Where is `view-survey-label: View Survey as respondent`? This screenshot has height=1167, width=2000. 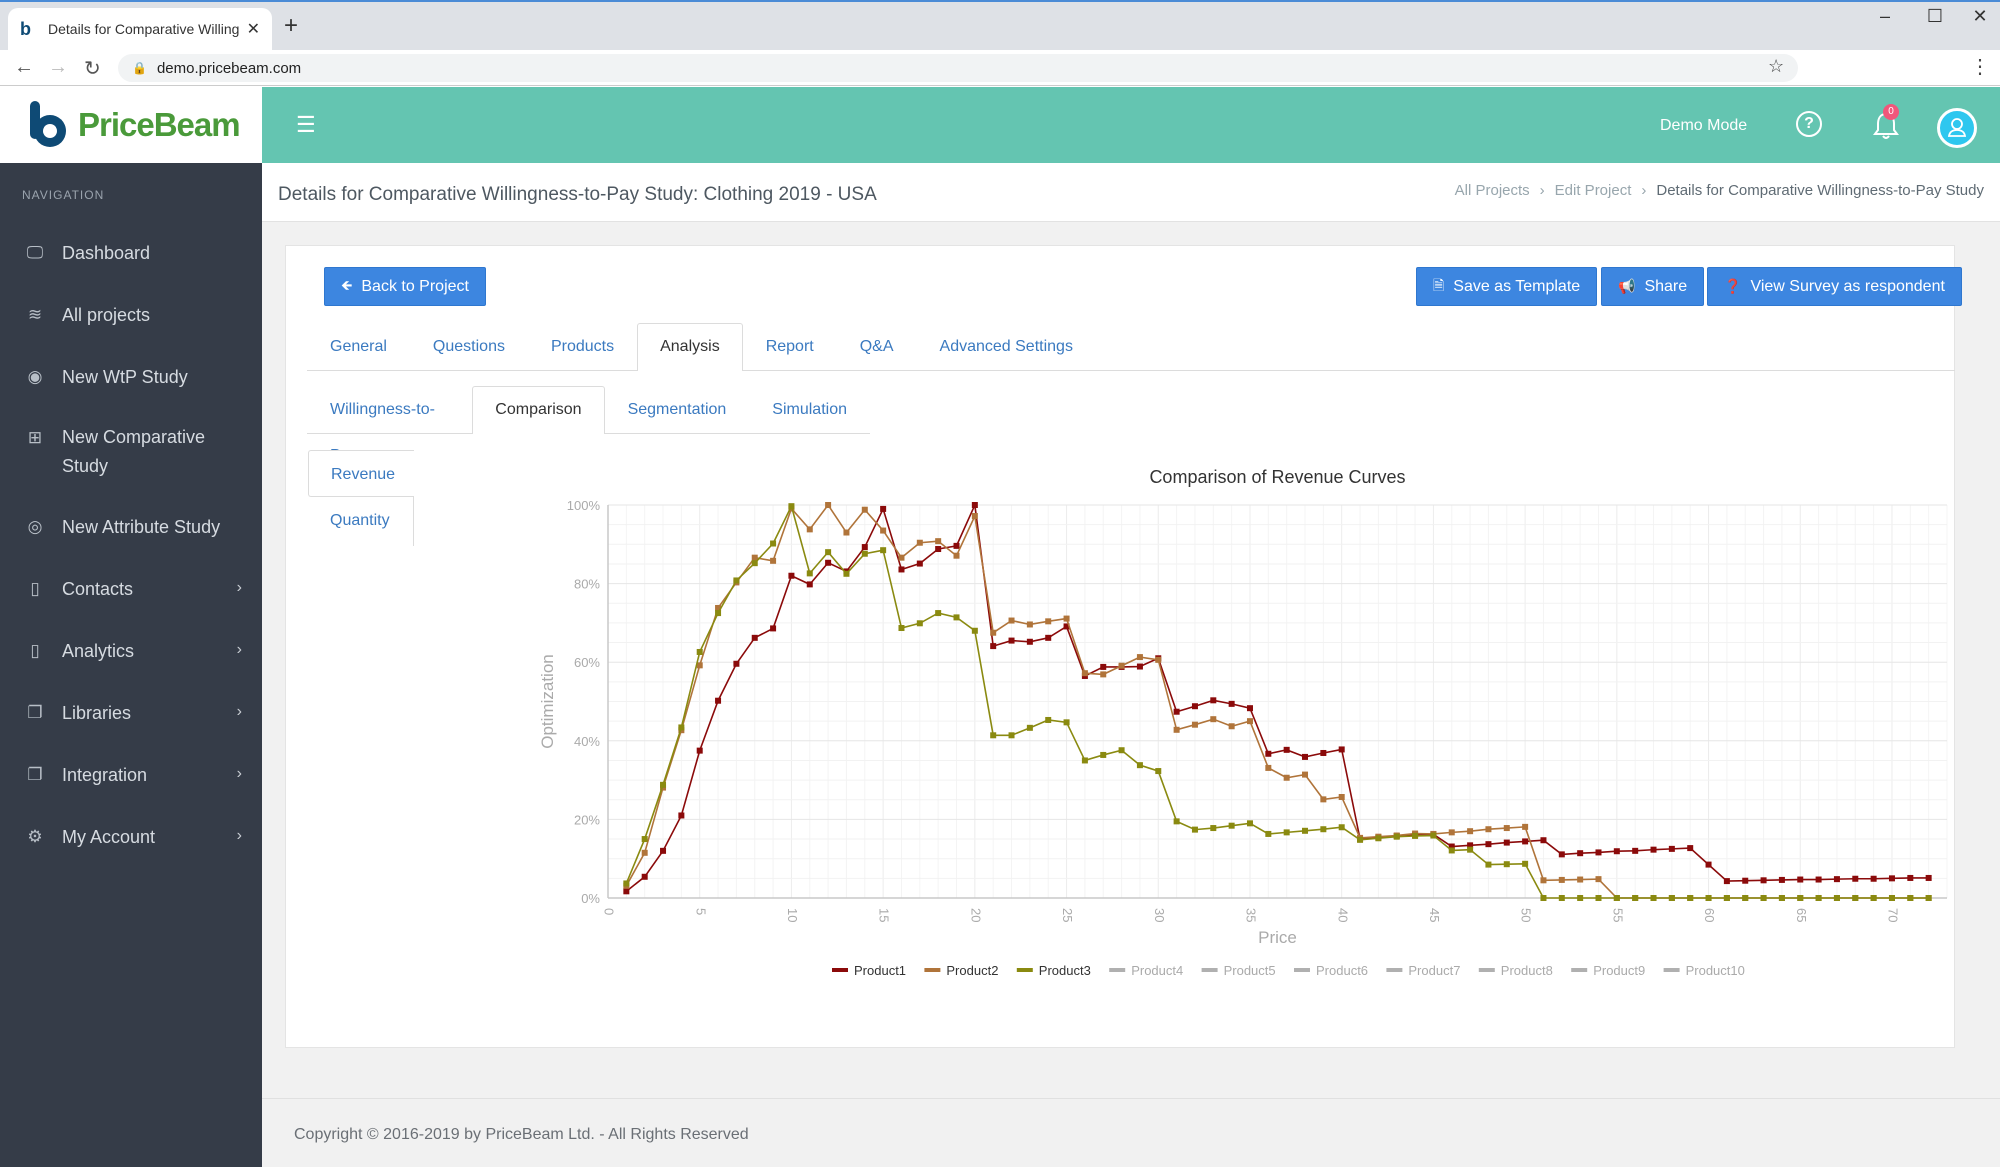 view-survey-label: View Survey as respondent is located at coordinates (1847, 286).